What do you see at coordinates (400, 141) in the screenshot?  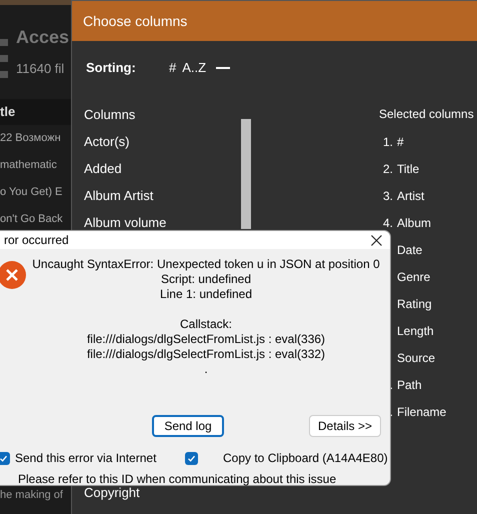 I see `selected-column-item: #` at bounding box center [400, 141].